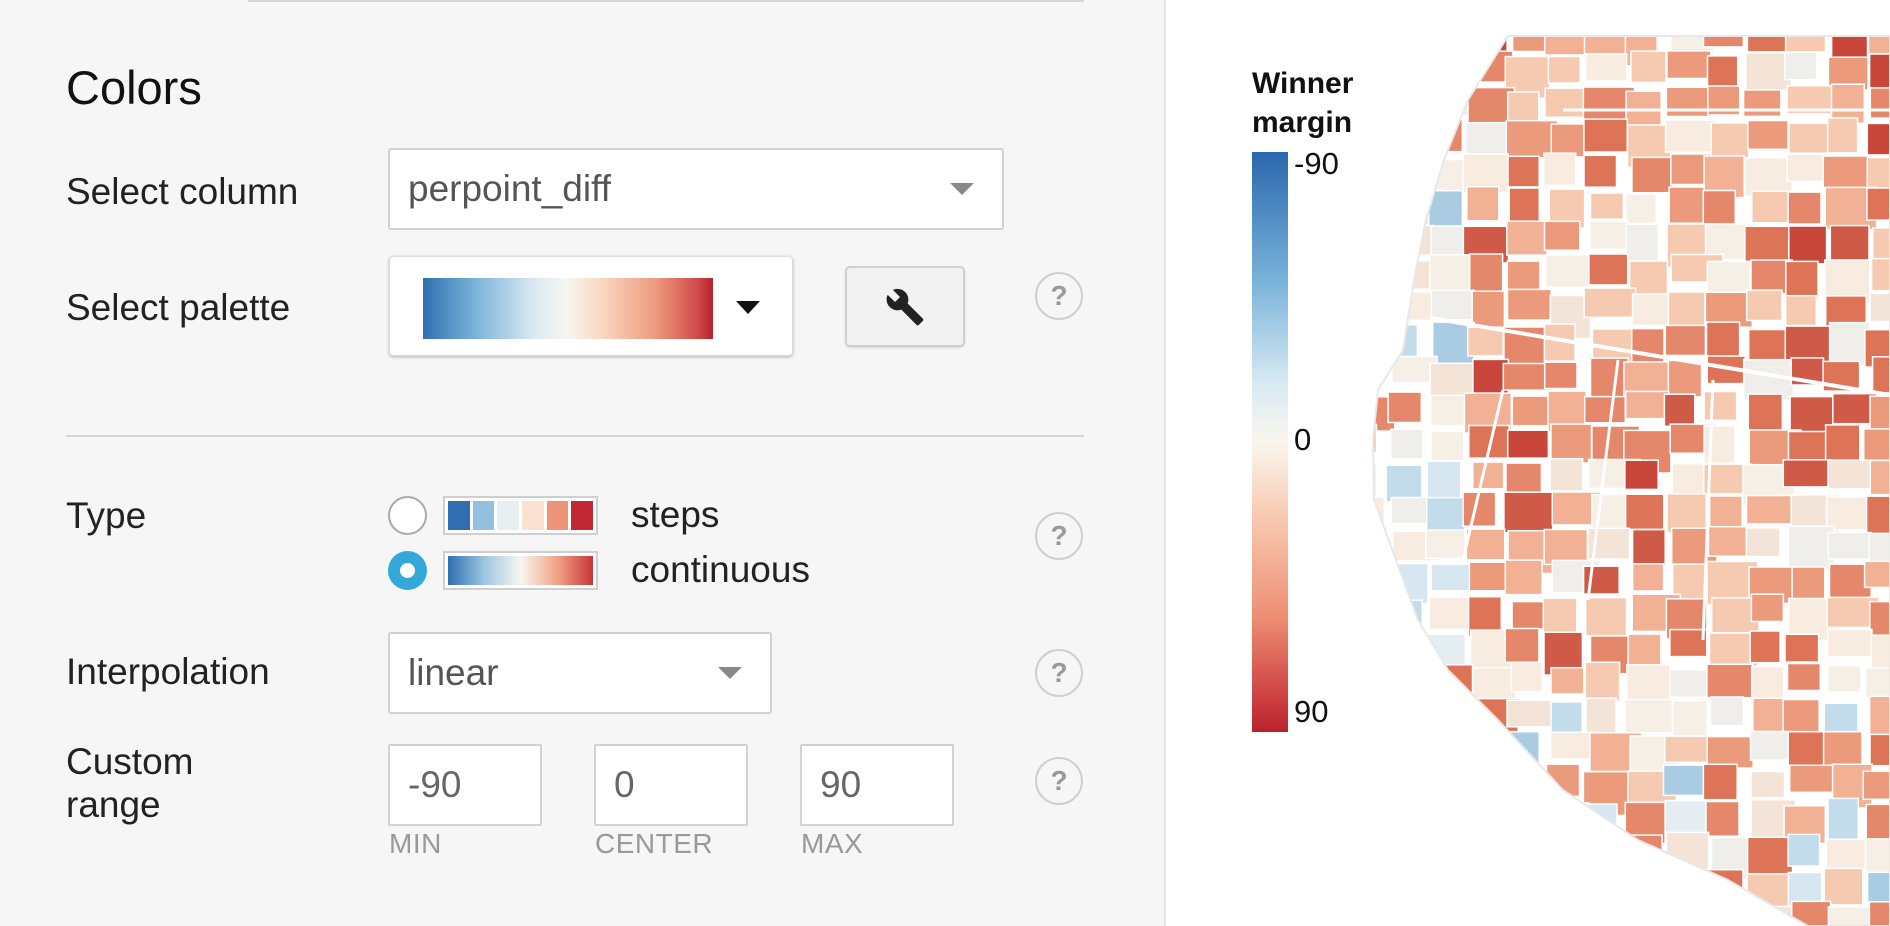 The height and width of the screenshot is (926, 1890). Describe the element at coordinates (696, 189) in the screenshot. I see `column-select: perpoint_diff` at that location.